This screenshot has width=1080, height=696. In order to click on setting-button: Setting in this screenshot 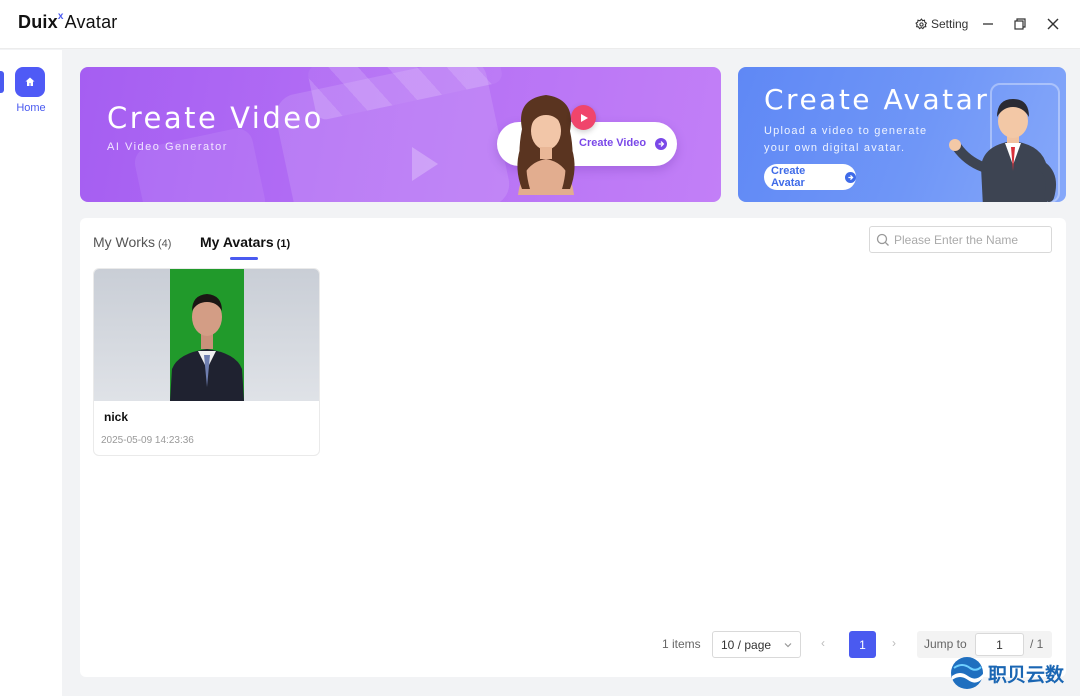, I will do `click(941, 24)`.